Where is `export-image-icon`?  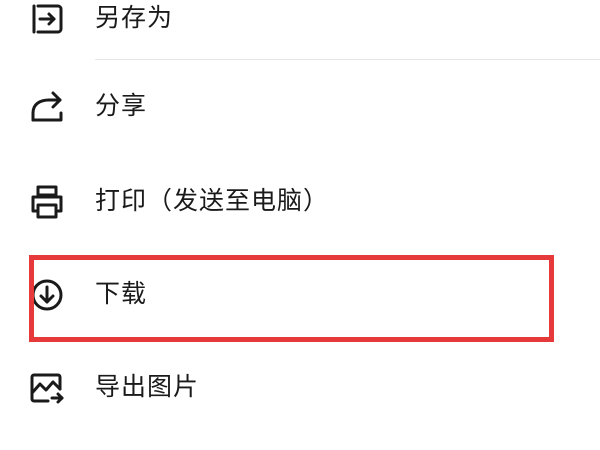 export-image-icon is located at coordinates (47, 388).